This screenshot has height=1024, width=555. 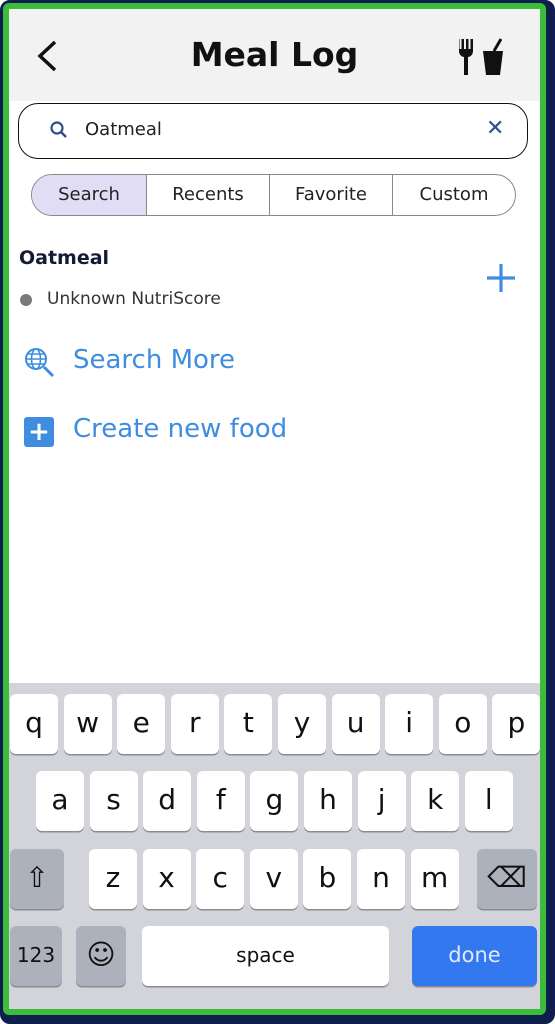 What do you see at coordinates (434, 879) in the screenshot?
I see `key-m: m` at bounding box center [434, 879].